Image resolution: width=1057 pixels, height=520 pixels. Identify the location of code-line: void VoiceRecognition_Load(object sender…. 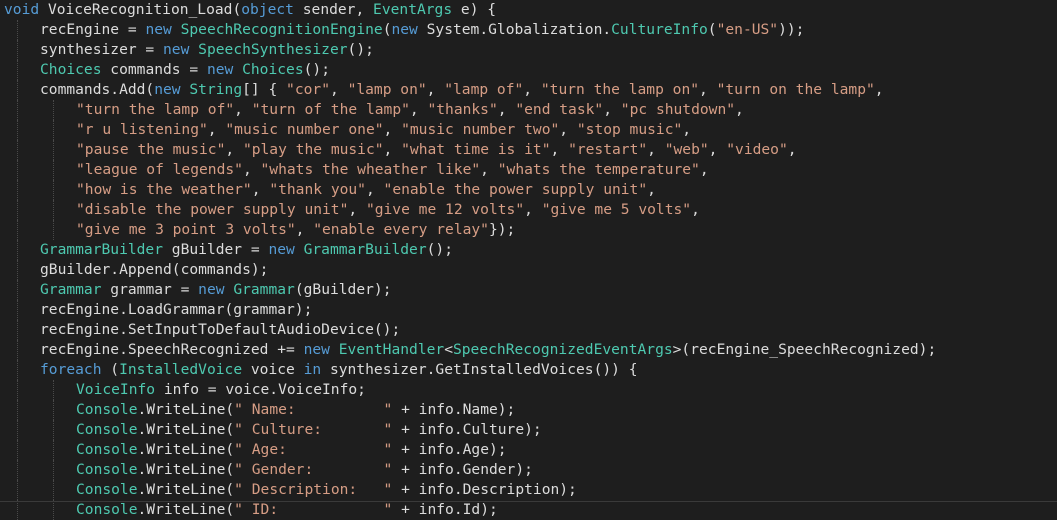
(528, 10).